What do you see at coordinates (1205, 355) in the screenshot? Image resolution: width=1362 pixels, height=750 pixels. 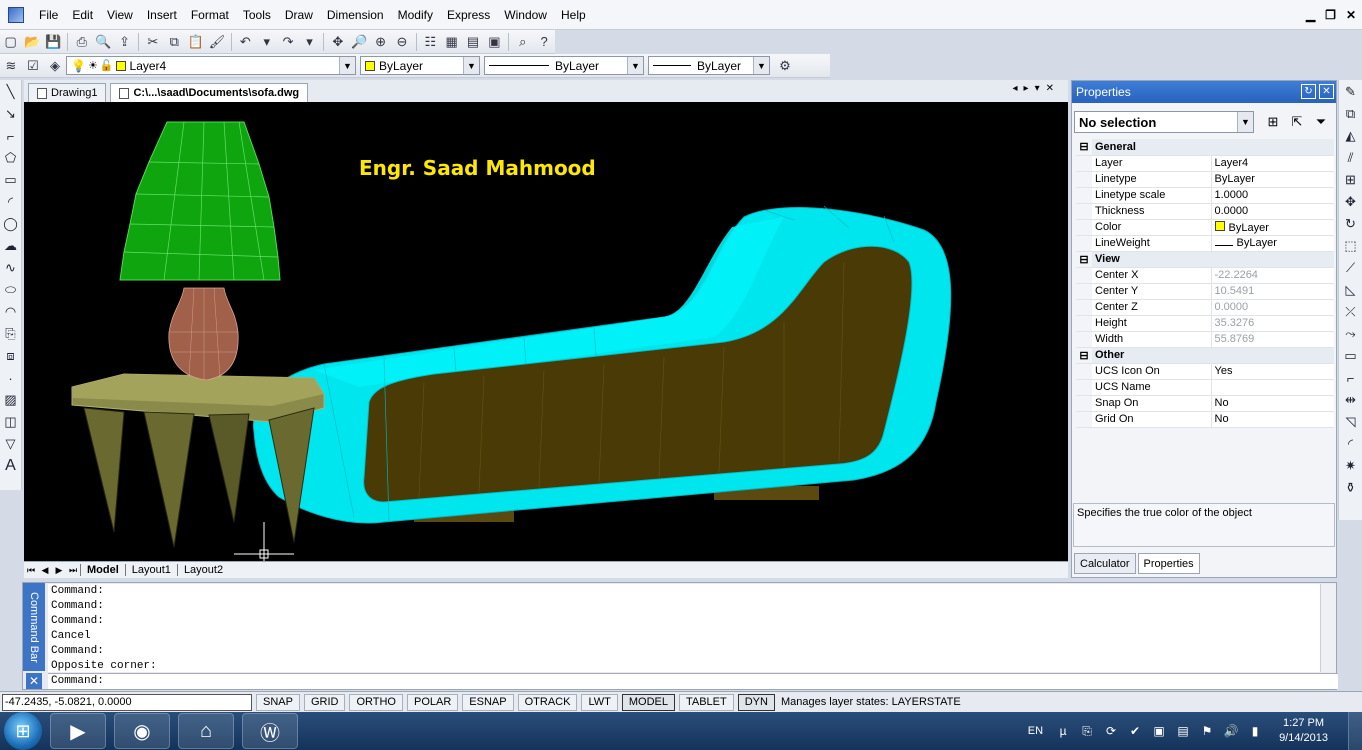 I see `category-other: ⊟ Other` at bounding box center [1205, 355].